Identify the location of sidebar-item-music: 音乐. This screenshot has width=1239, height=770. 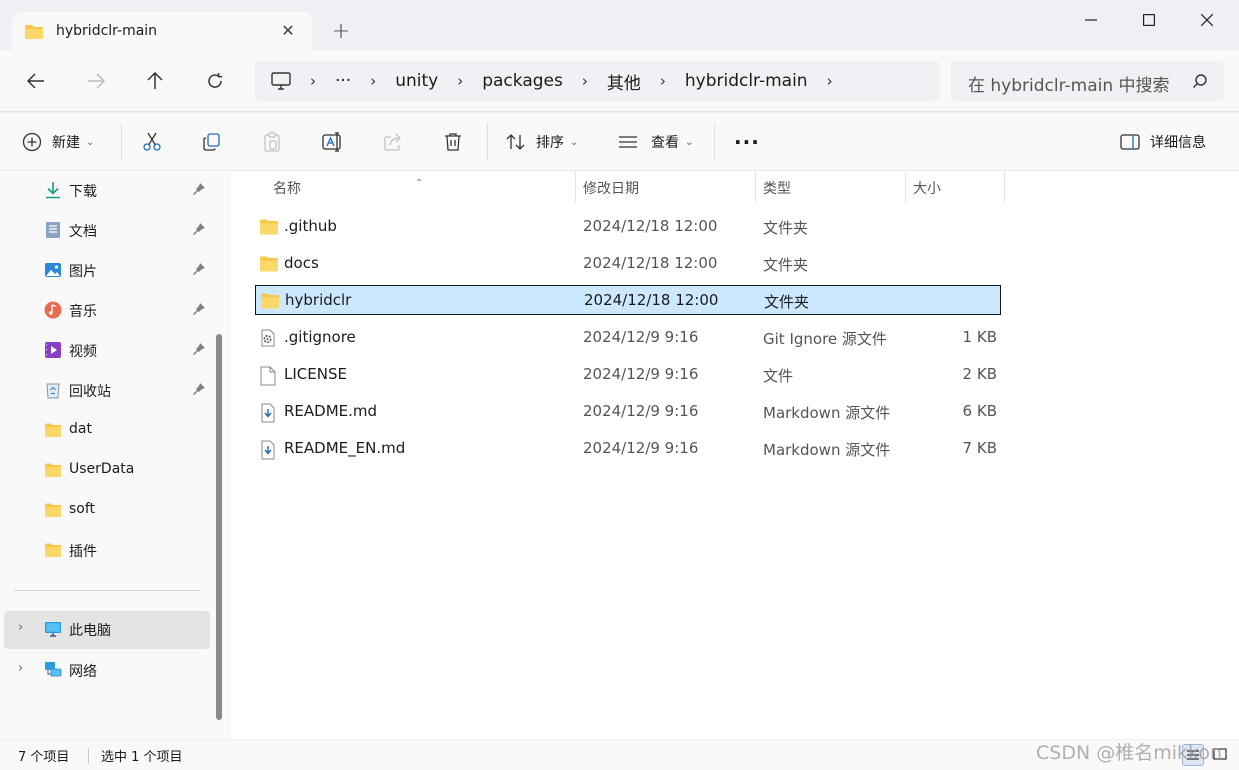
(107, 310).